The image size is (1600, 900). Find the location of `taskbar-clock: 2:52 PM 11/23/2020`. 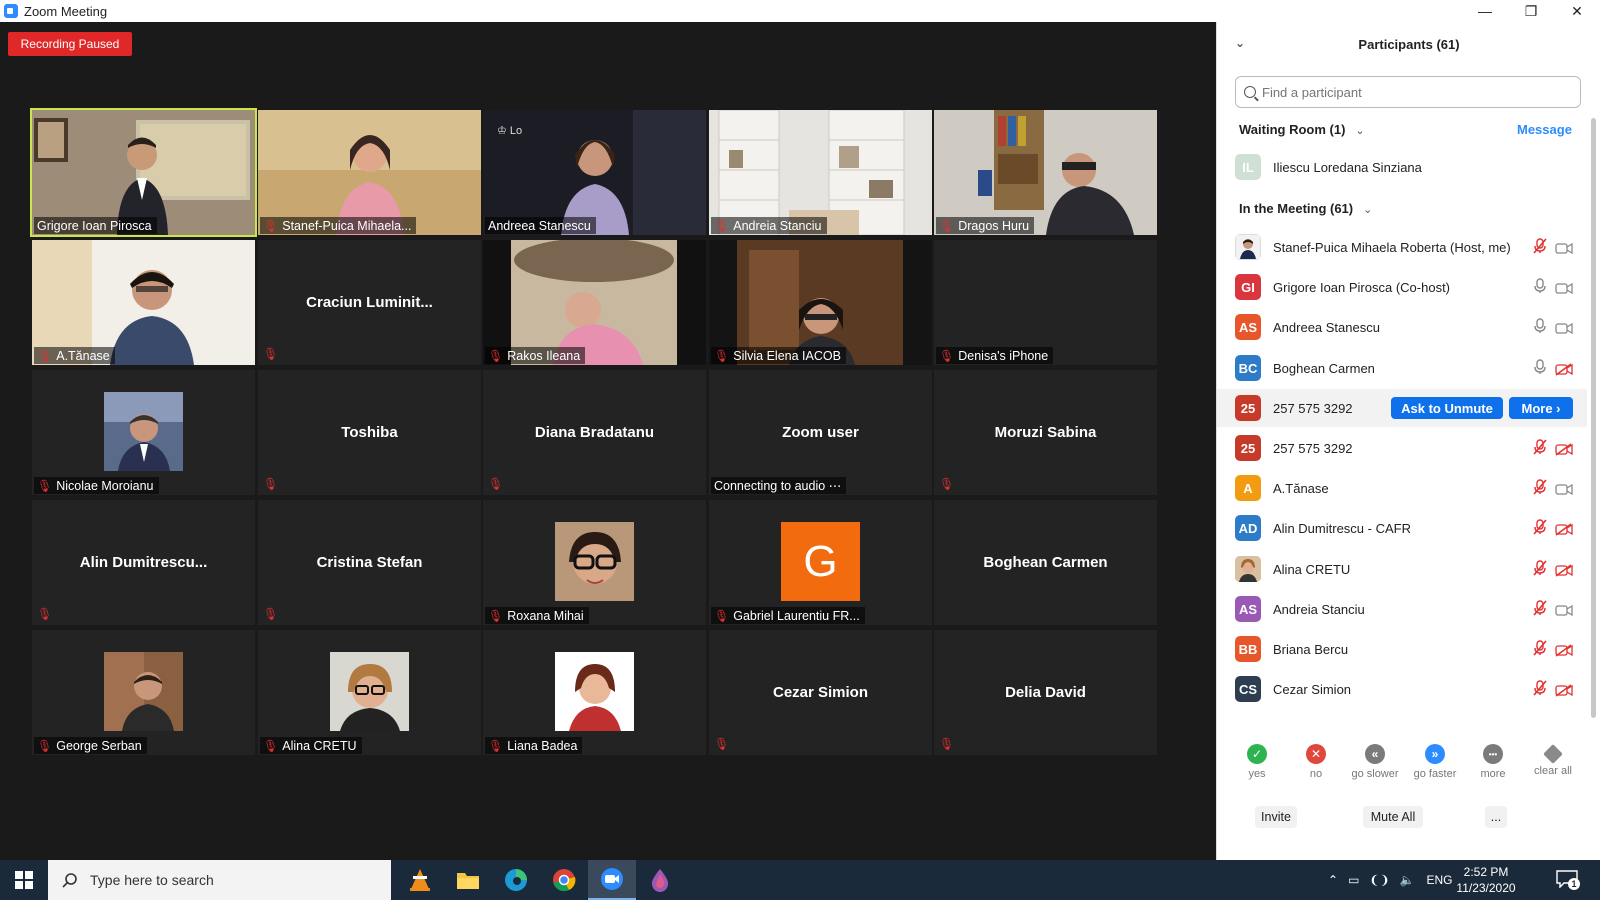

taskbar-clock: 2:52 PM 11/23/2020 is located at coordinates (1486, 880).